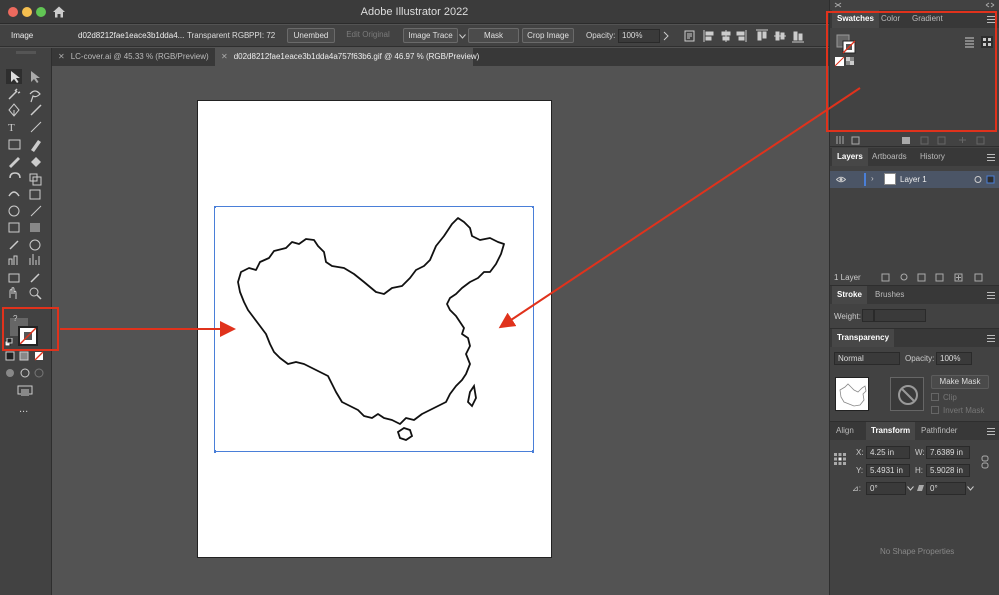 The height and width of the screenshot is (595, 999). Describe the element at coordinates (11, 128) in the screenshot. I see `svg-text: T` at that location.